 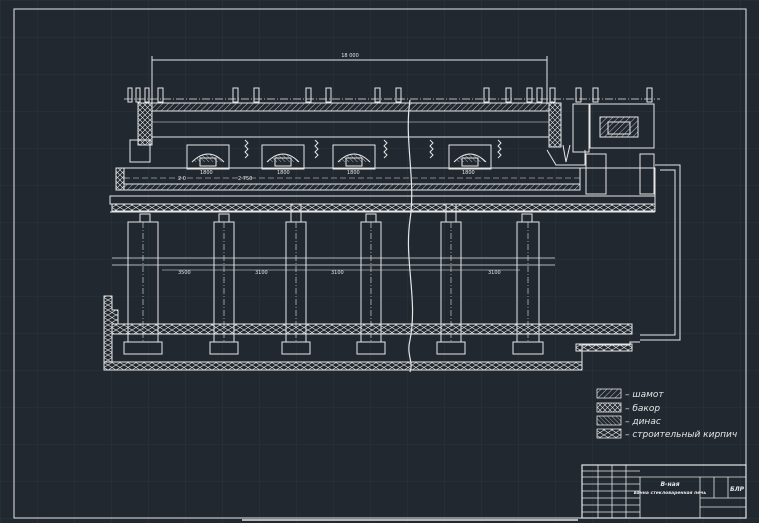 I want to click on dim-top-0: 2 0, so click(x=182, y=179).